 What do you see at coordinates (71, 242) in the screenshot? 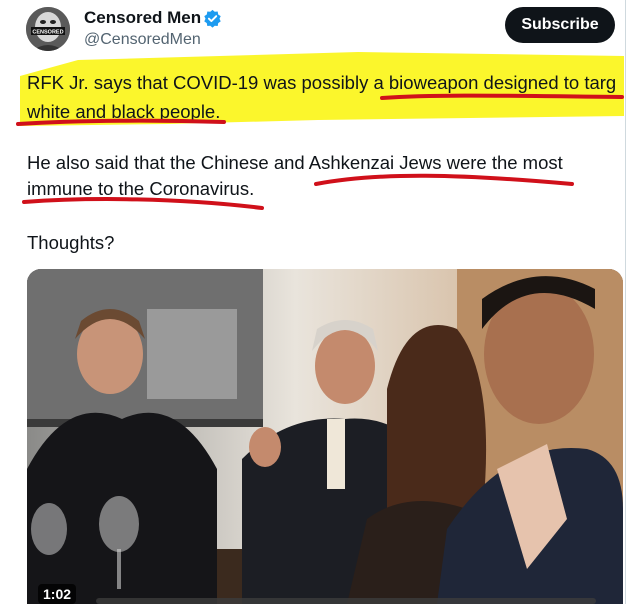
I see `tweet-question: Thoughts?` at bounding box center [71, 242].